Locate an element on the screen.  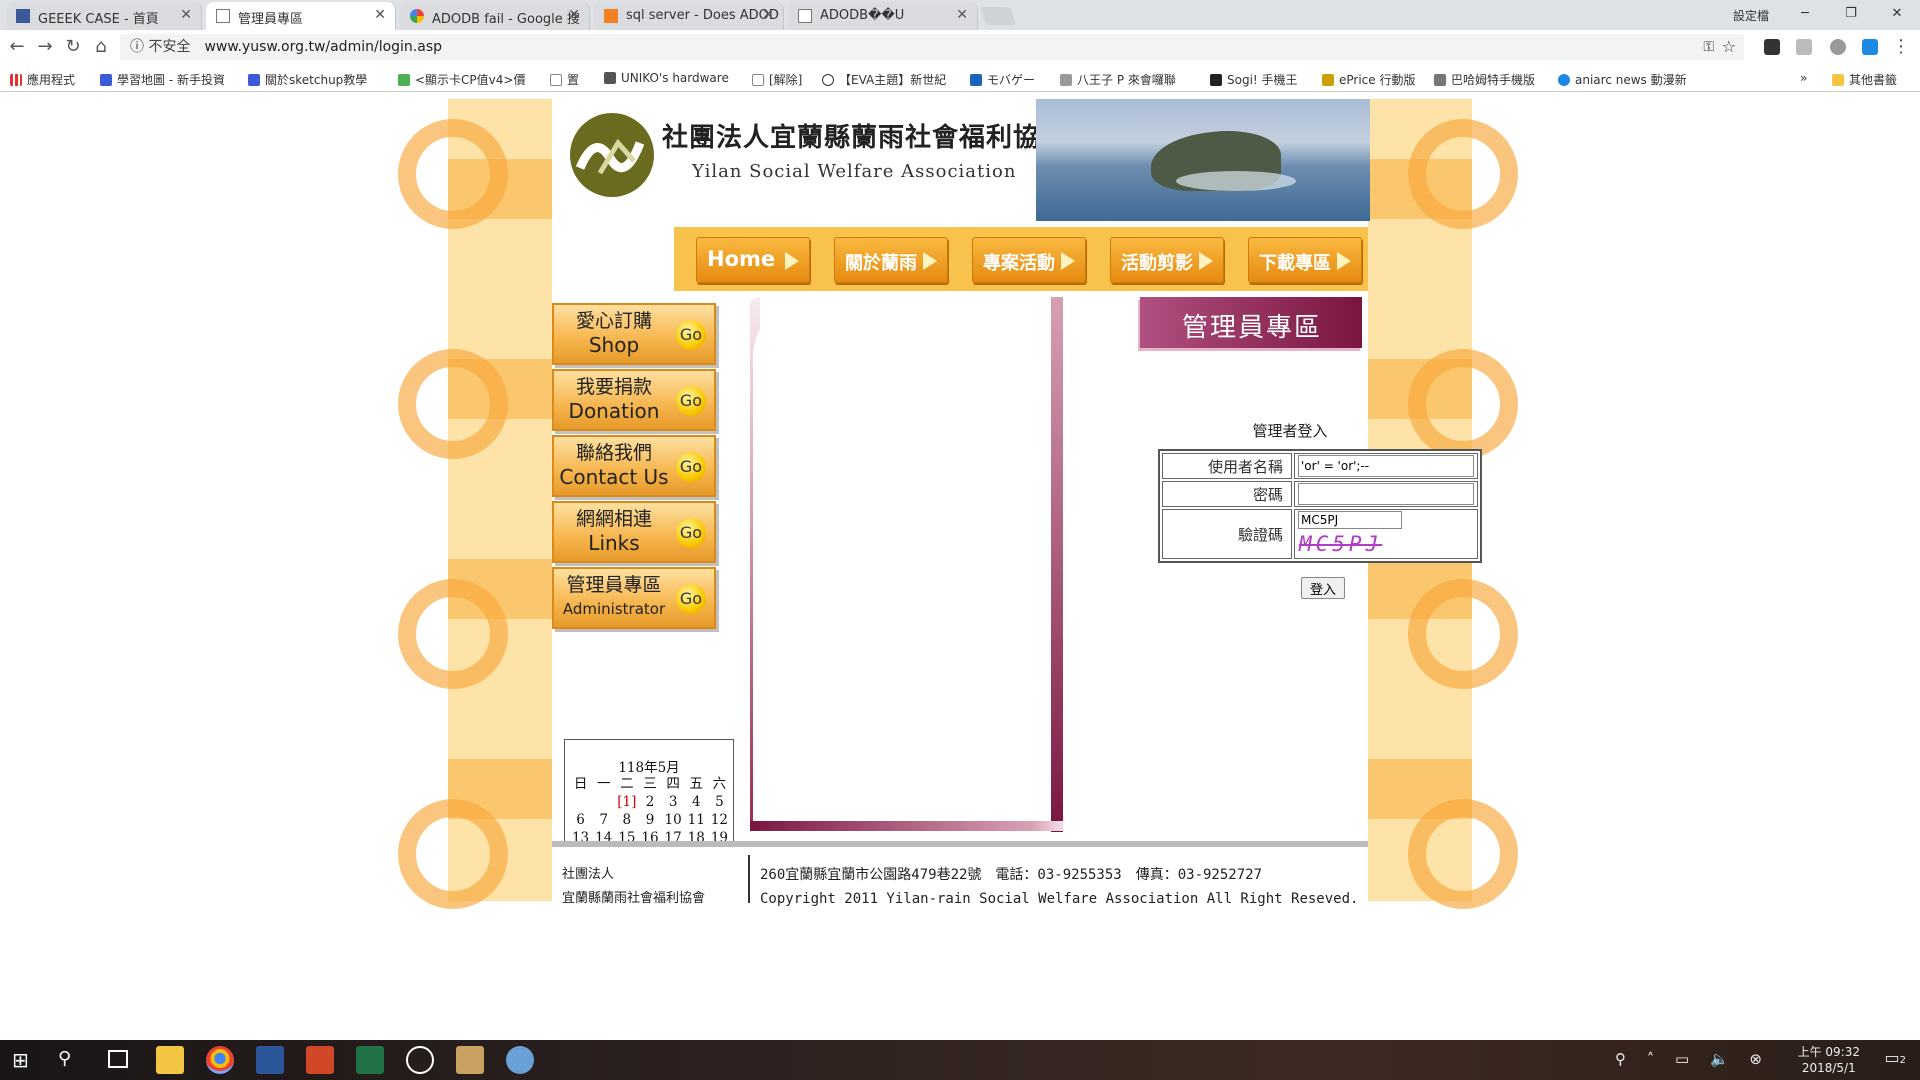
username-input is located at coordinates (1386, 466).